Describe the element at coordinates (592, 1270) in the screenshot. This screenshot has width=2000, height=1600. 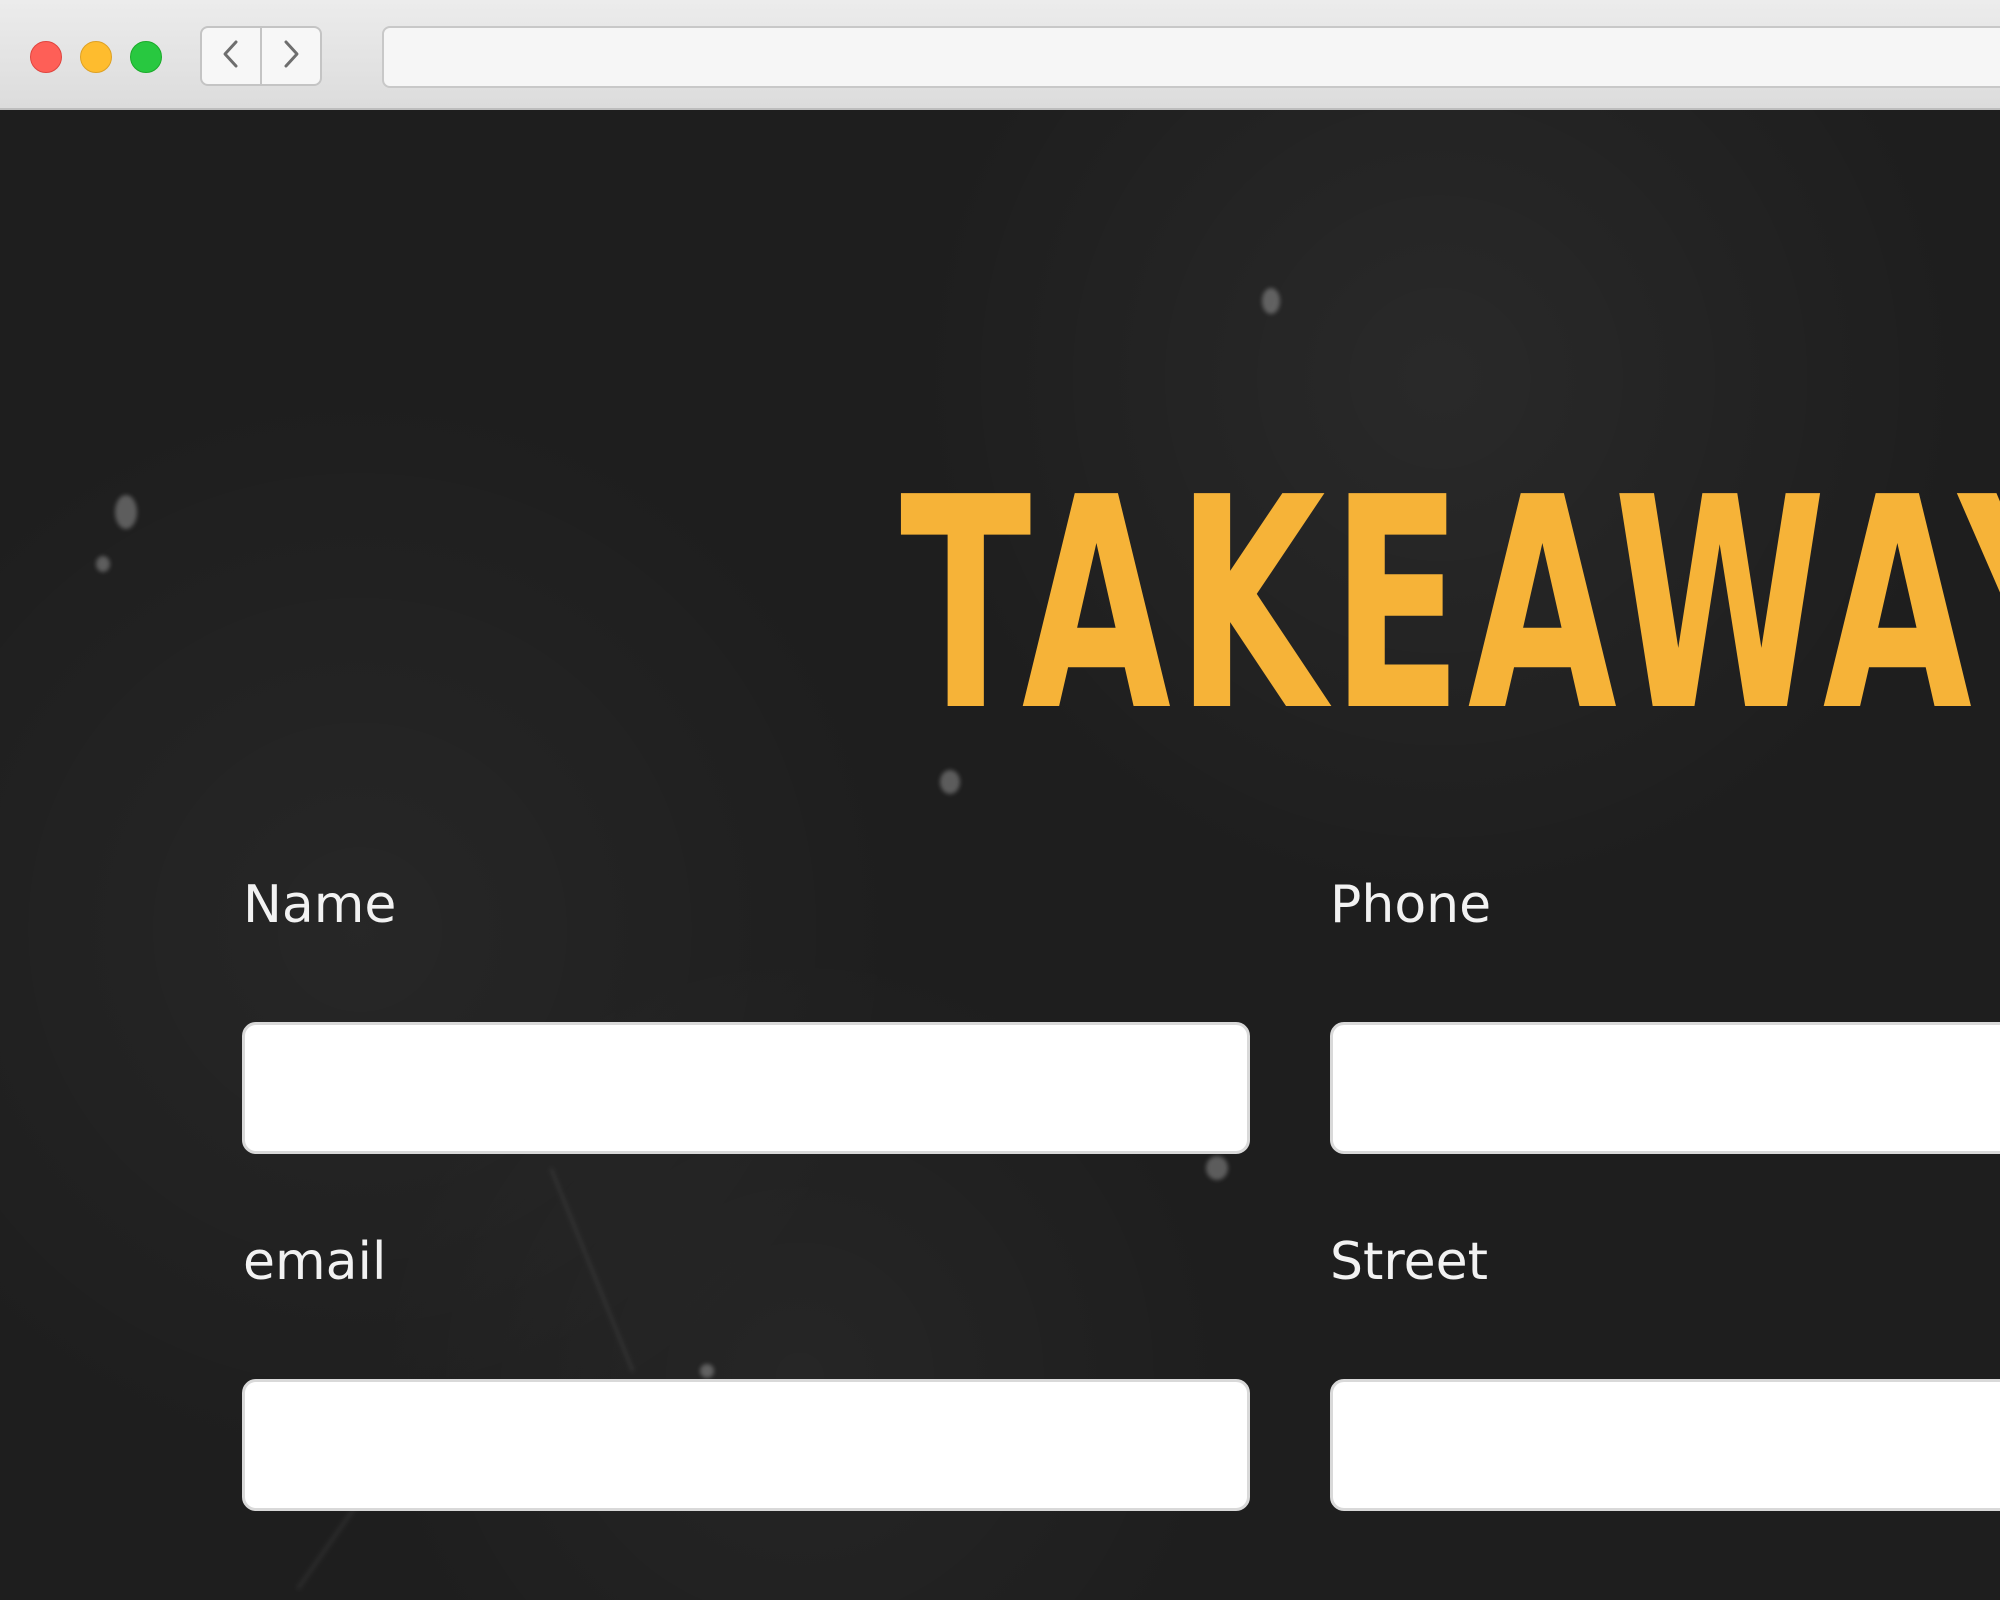
I see `chalk-scratch` at that location.